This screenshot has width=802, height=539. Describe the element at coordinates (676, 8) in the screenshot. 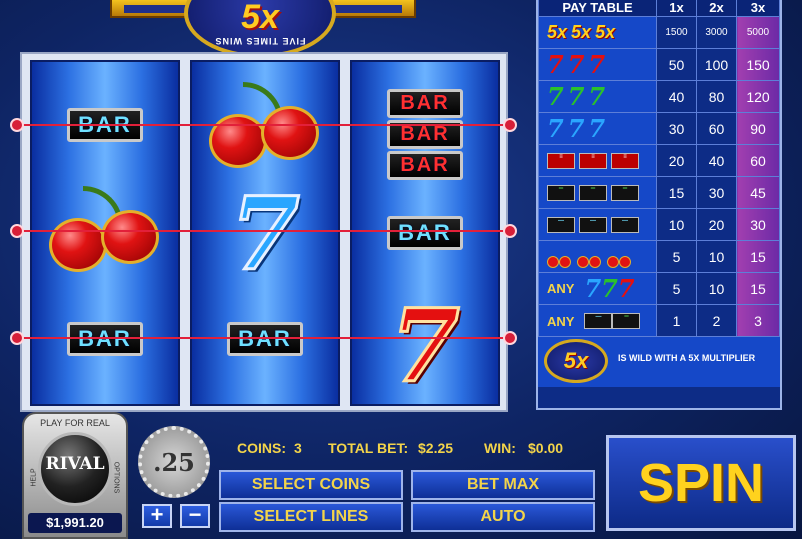

I see `pay-table-col-1x: 1x` at that location.